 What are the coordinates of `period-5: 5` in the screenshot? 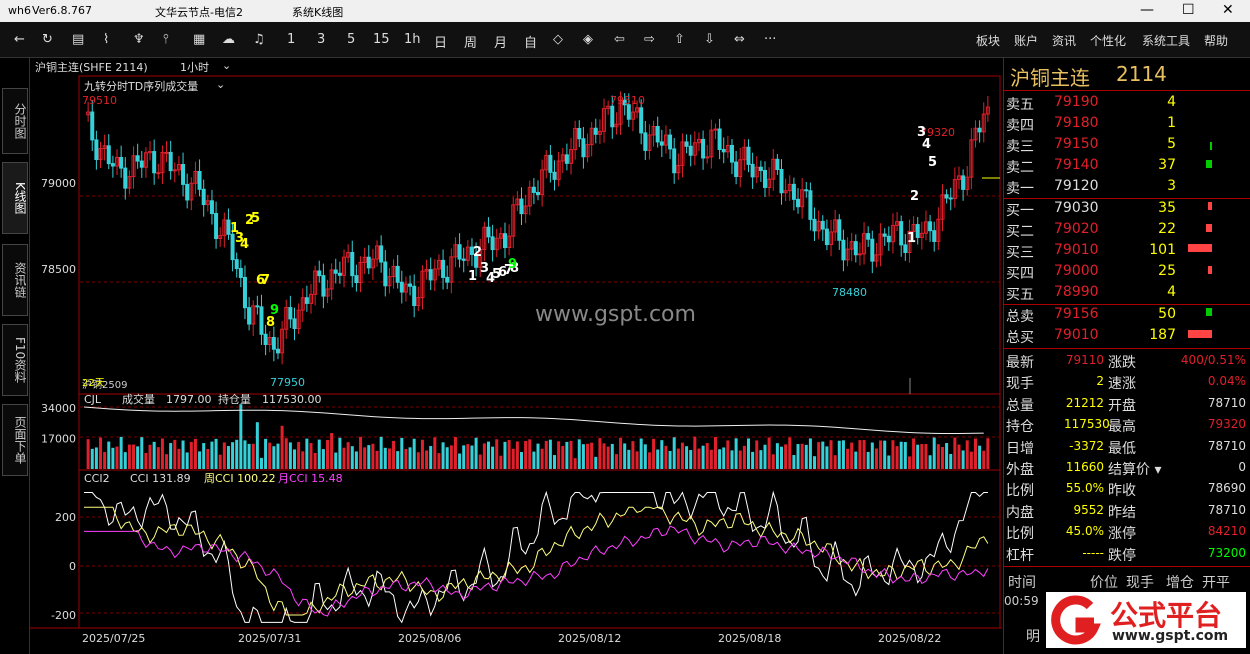 It's located at (351, 39).